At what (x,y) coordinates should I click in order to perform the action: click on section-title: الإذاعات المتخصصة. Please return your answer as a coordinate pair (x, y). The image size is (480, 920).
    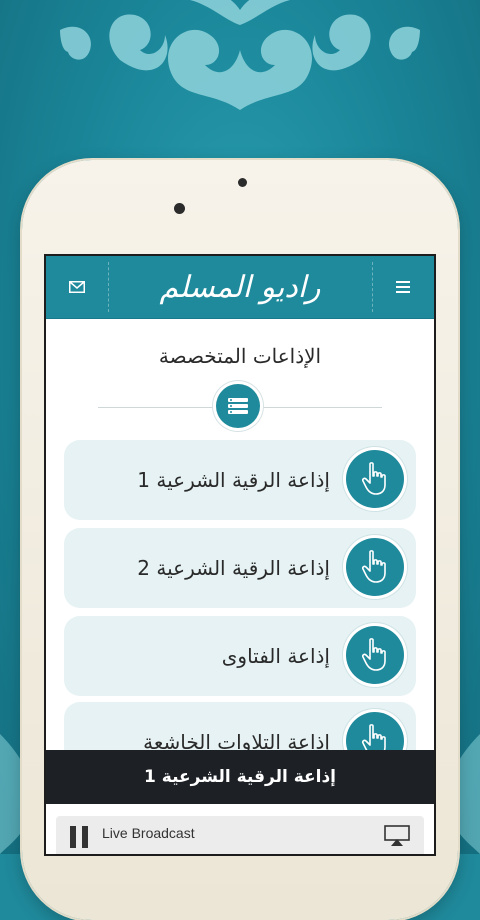
    Looking at the image, I should click on (240, 356).